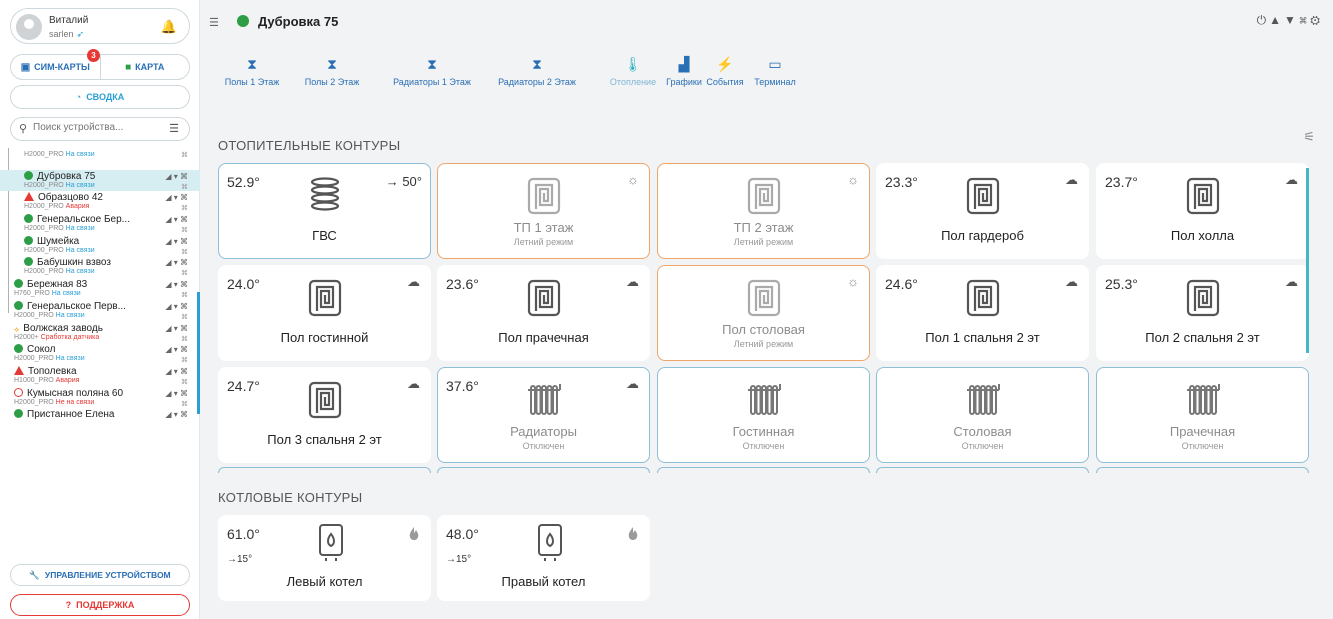 The height and width of the screenshot is (619, 1333). Describe the element at coordinates (1202, 211) in the screenshot. I see `circuit-card: 23.7° ☁ Пол холла` at that location.